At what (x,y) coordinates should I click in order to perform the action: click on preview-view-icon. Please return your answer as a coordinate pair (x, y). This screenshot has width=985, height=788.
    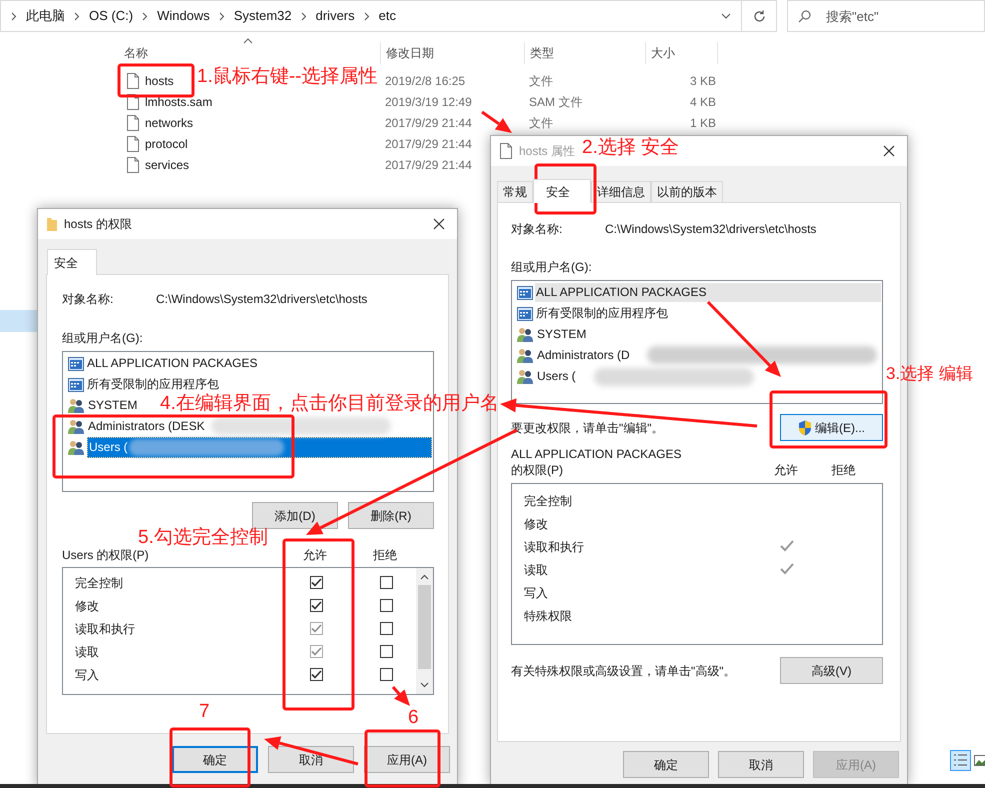
    Looking at the image, I should click on (979, 760).